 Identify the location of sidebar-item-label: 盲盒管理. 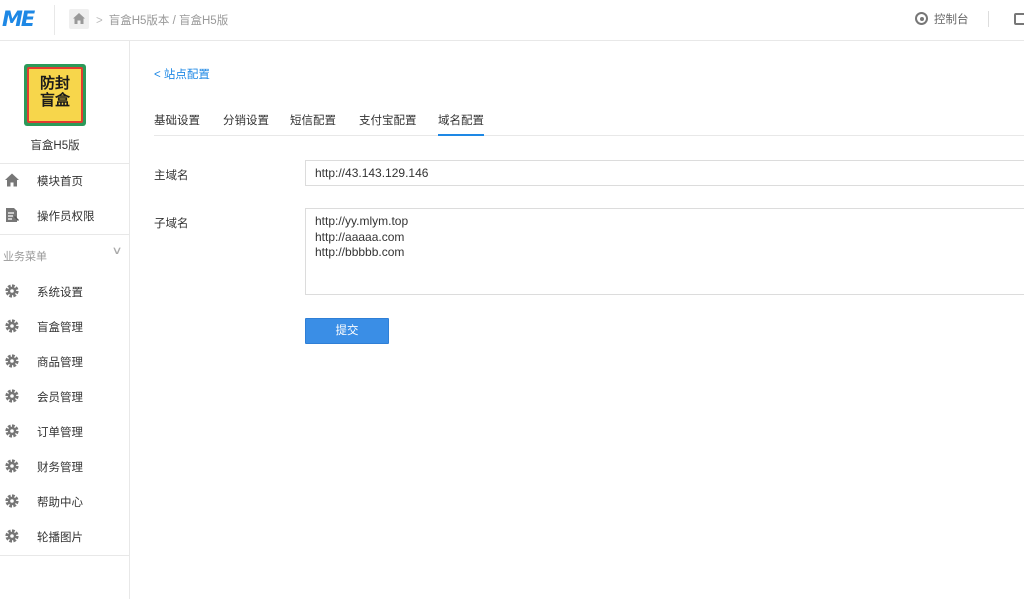
(60, 328).